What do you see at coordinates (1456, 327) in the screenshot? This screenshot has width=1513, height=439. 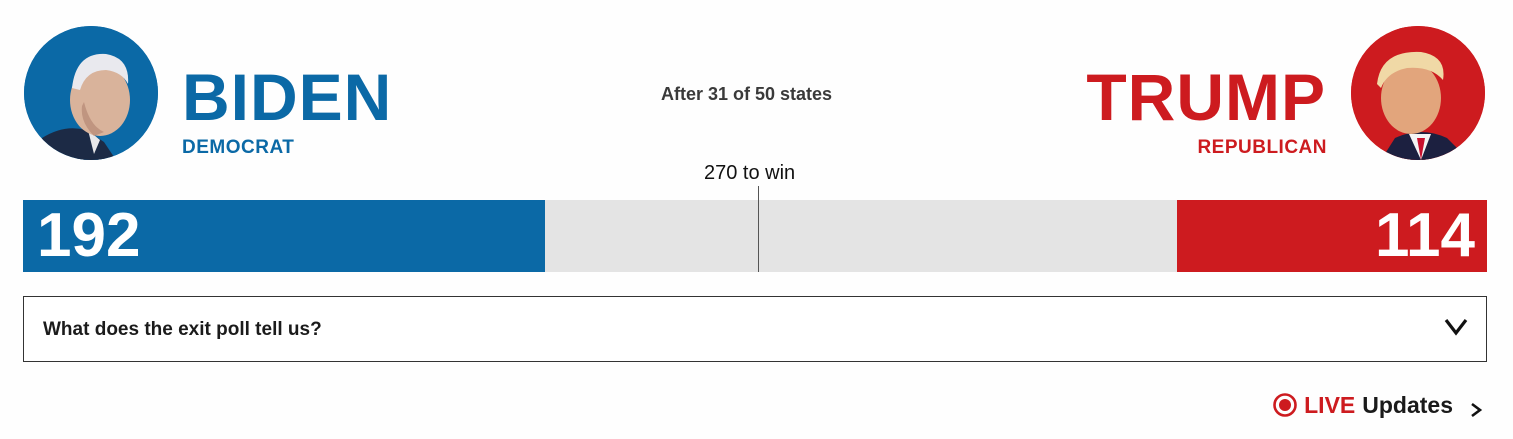 I see `chevron-down-icon` at bounding box center [1456, 327].